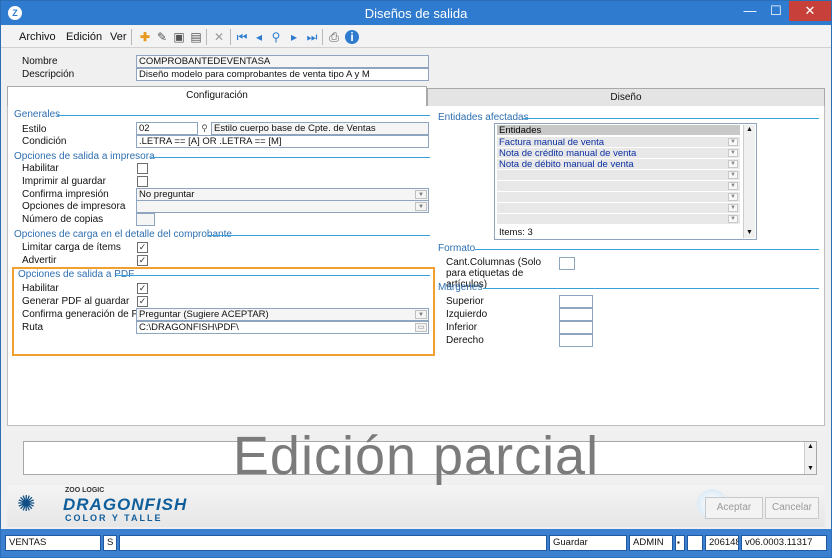  Describe the element at coordinates (142, 288) in the screenshot. I see `habilitar-pdf-checkbox: ✓` at that location.